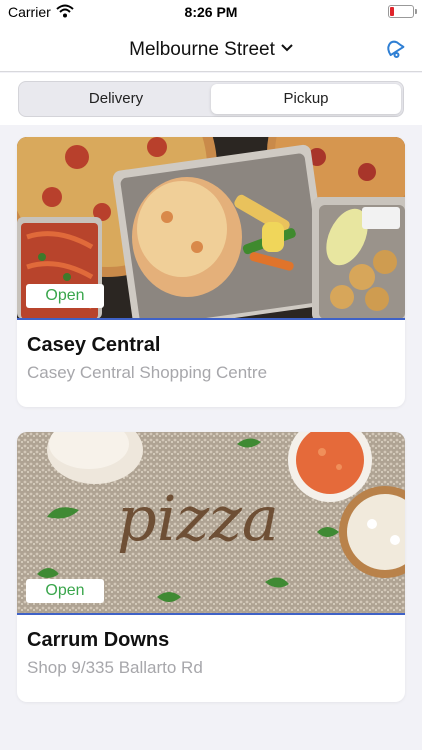 Image resolution: width=422 pixels, height=750 pixels. I want to click on store-address: Shop 9/335 Ballarto Rd, so click(115, 667).